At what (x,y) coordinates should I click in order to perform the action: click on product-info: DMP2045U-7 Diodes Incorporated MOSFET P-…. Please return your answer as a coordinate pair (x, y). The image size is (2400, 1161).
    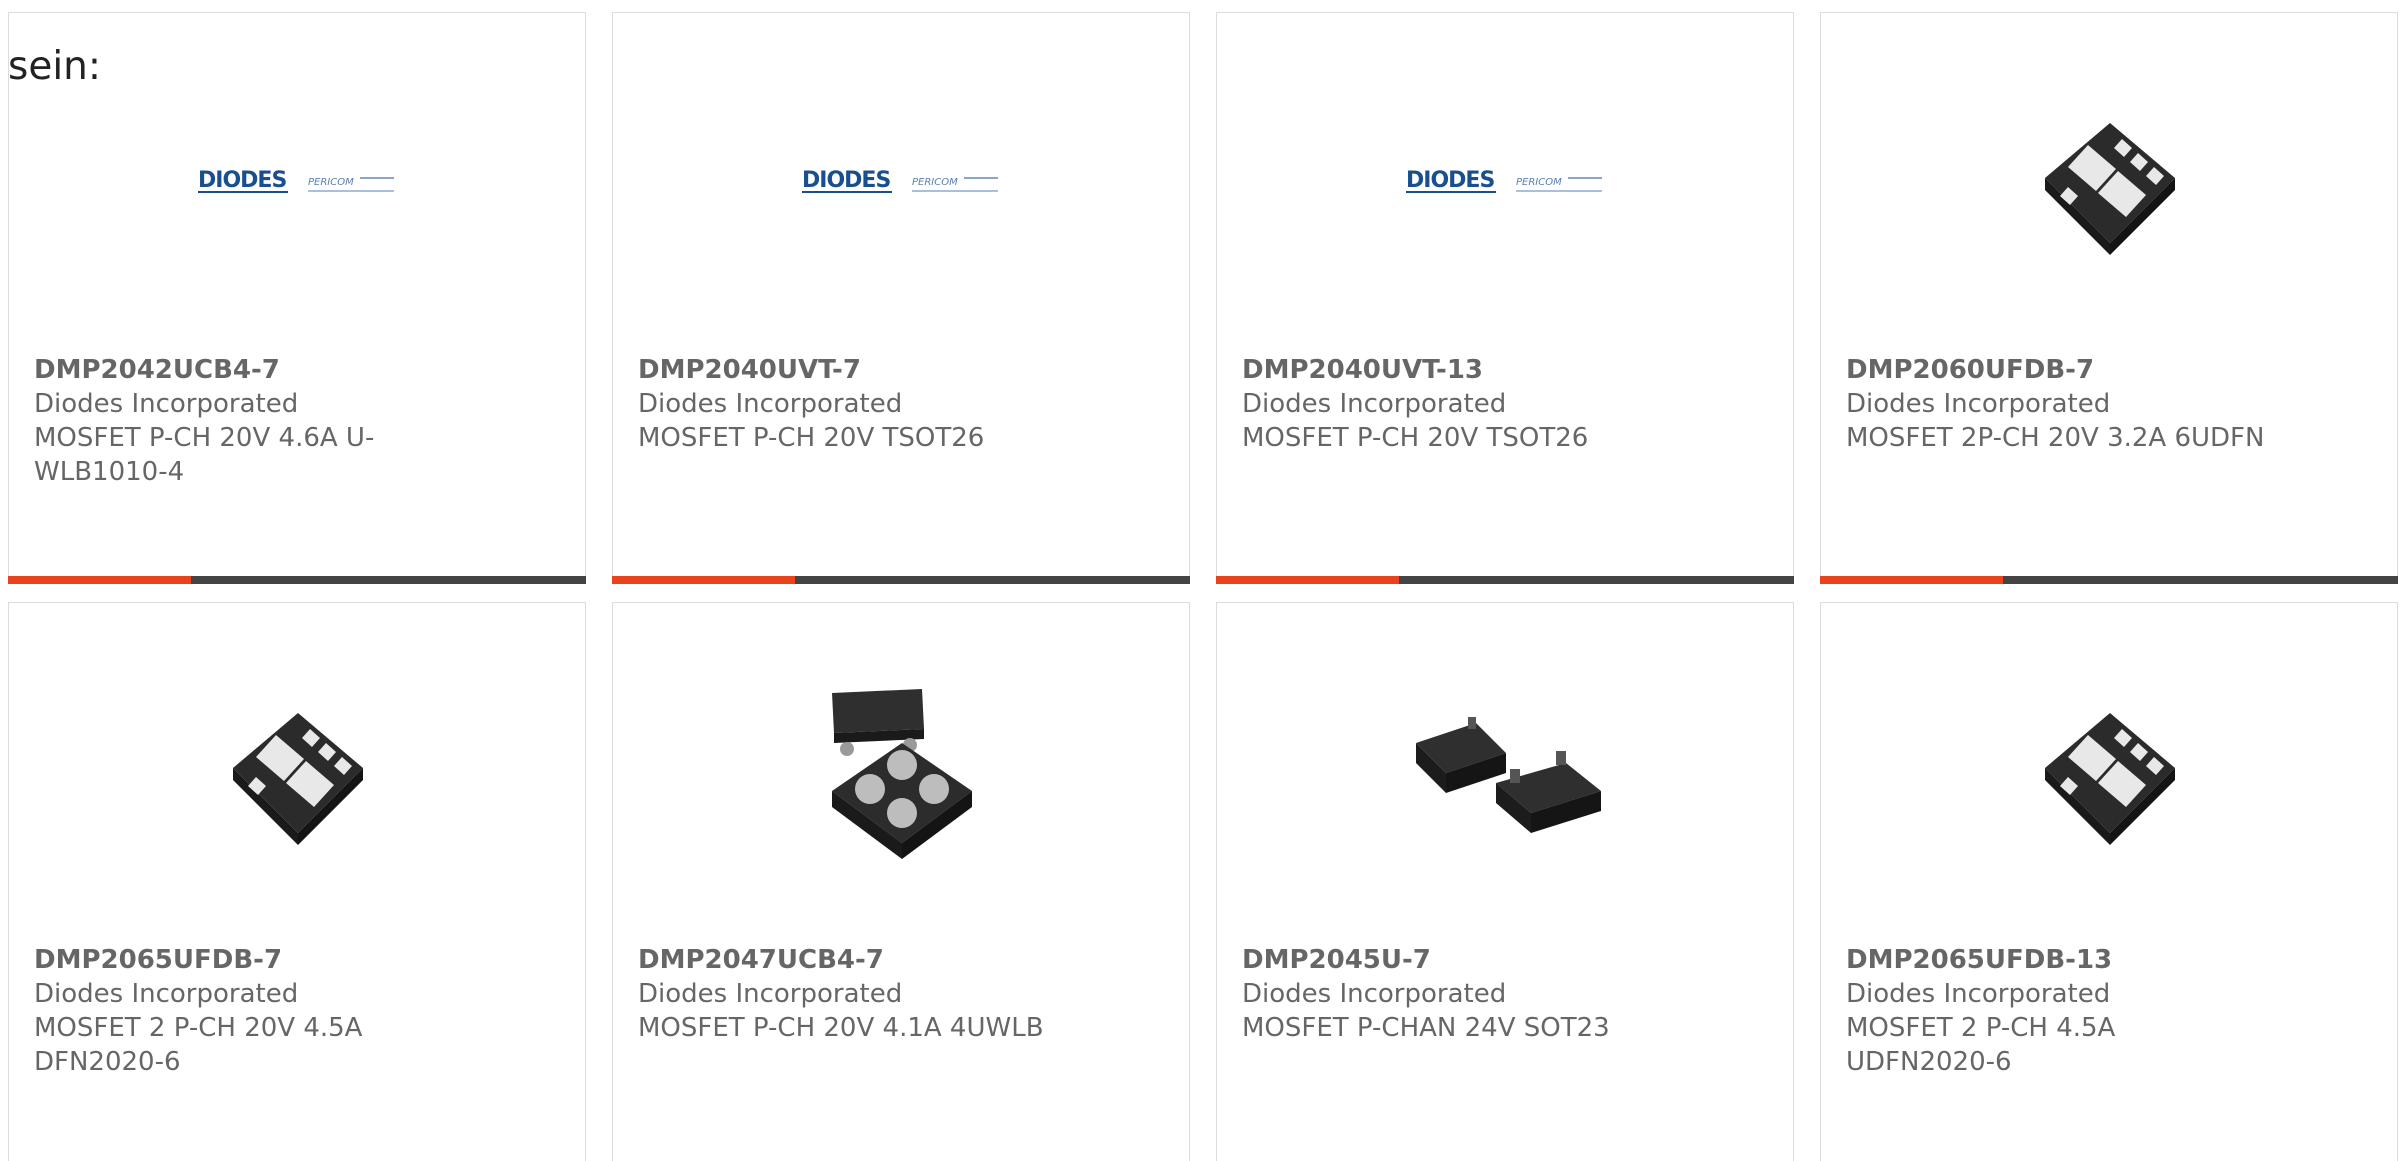
    Looking at the image, I should click on (1452, 994).